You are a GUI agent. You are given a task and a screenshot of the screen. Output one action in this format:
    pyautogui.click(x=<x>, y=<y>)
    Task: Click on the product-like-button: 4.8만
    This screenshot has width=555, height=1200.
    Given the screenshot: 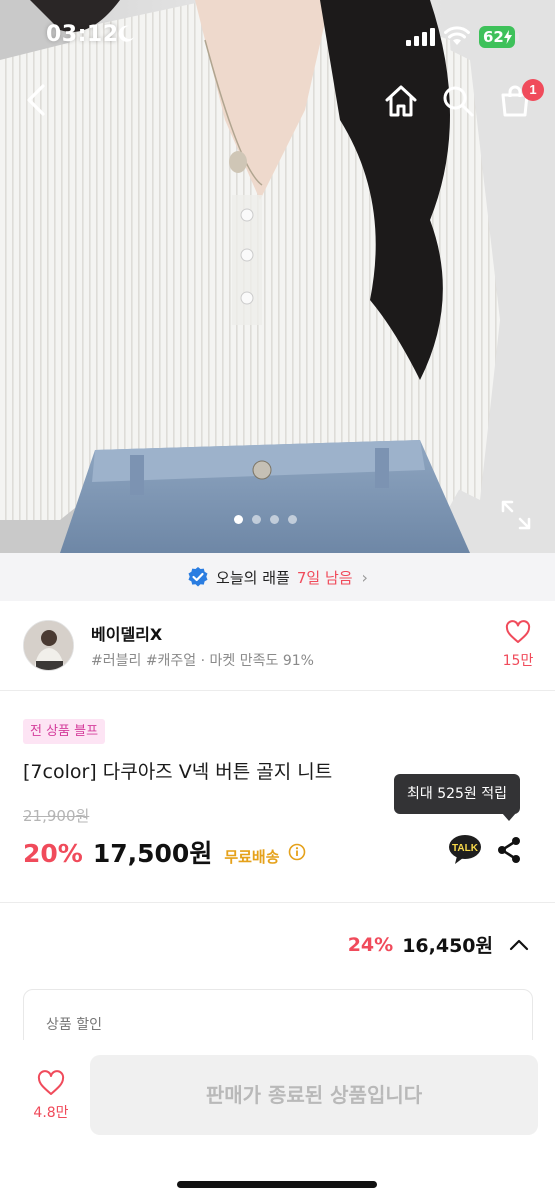 What is the action you would take?
    pyautogui.click(x=51, y=1096)
    